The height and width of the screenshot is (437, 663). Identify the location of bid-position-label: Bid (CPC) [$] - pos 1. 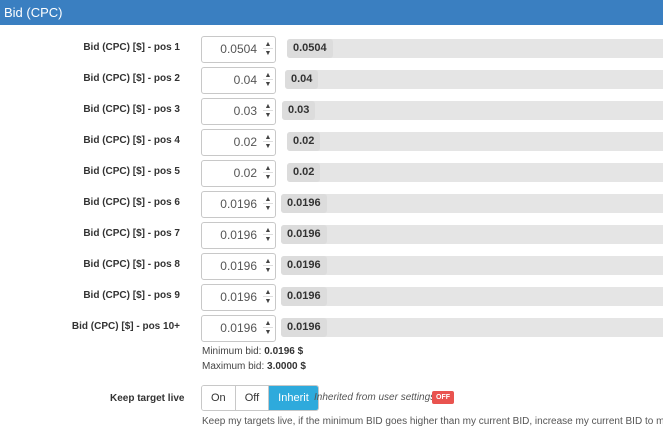
(131, 47).